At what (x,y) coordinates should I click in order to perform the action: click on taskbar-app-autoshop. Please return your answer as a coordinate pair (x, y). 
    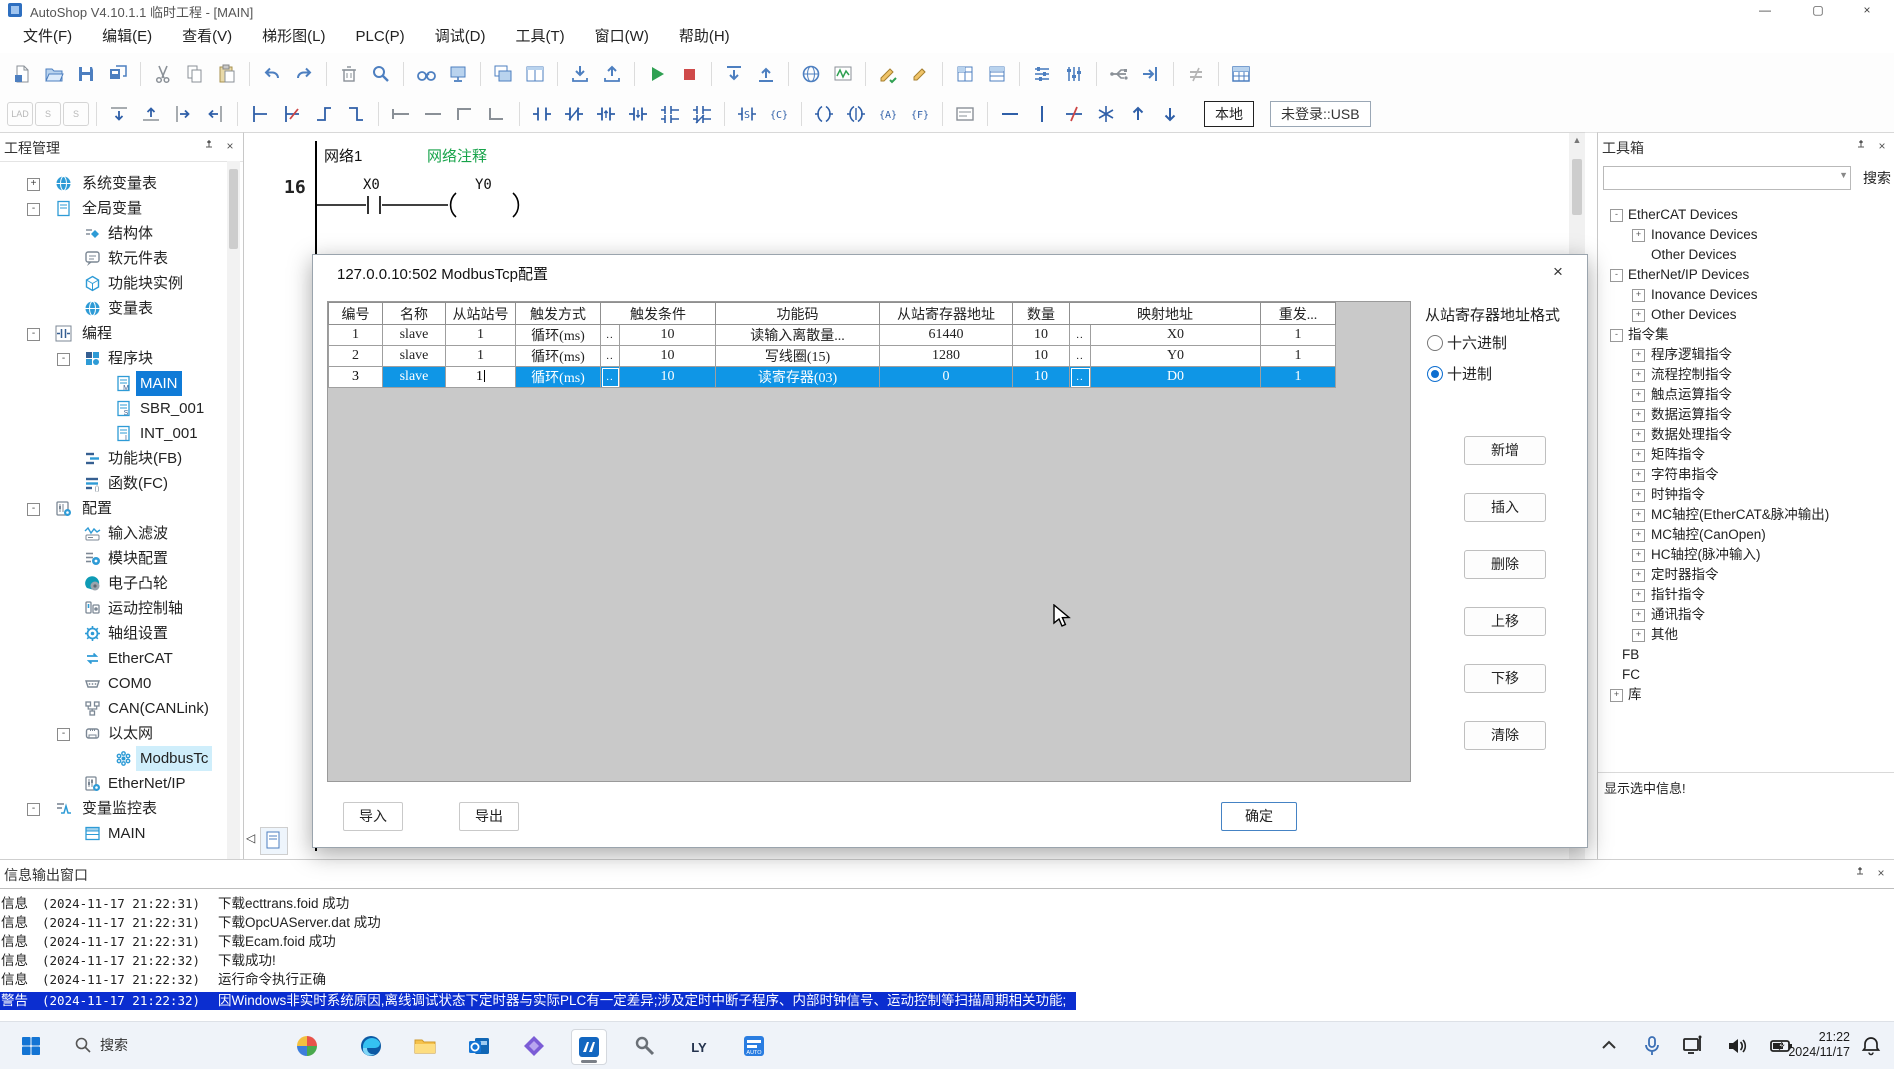
    Looking at the image, I should click on (589, 1047).